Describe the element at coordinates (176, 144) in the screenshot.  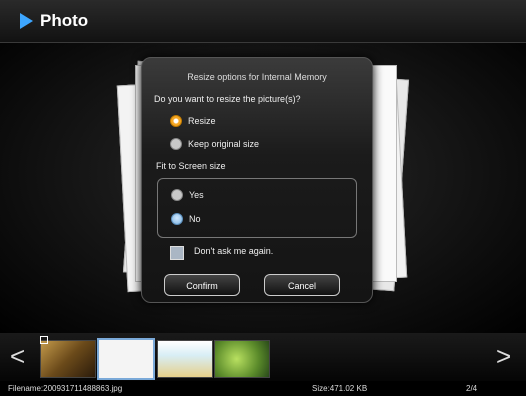
I see `radio-keep-original` at that location.